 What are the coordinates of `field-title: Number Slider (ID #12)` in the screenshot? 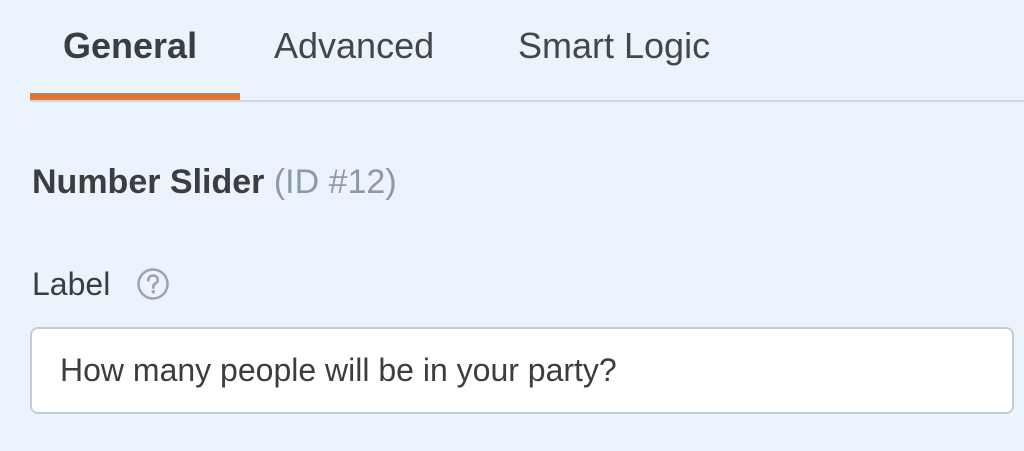 It's located at (214, 182).